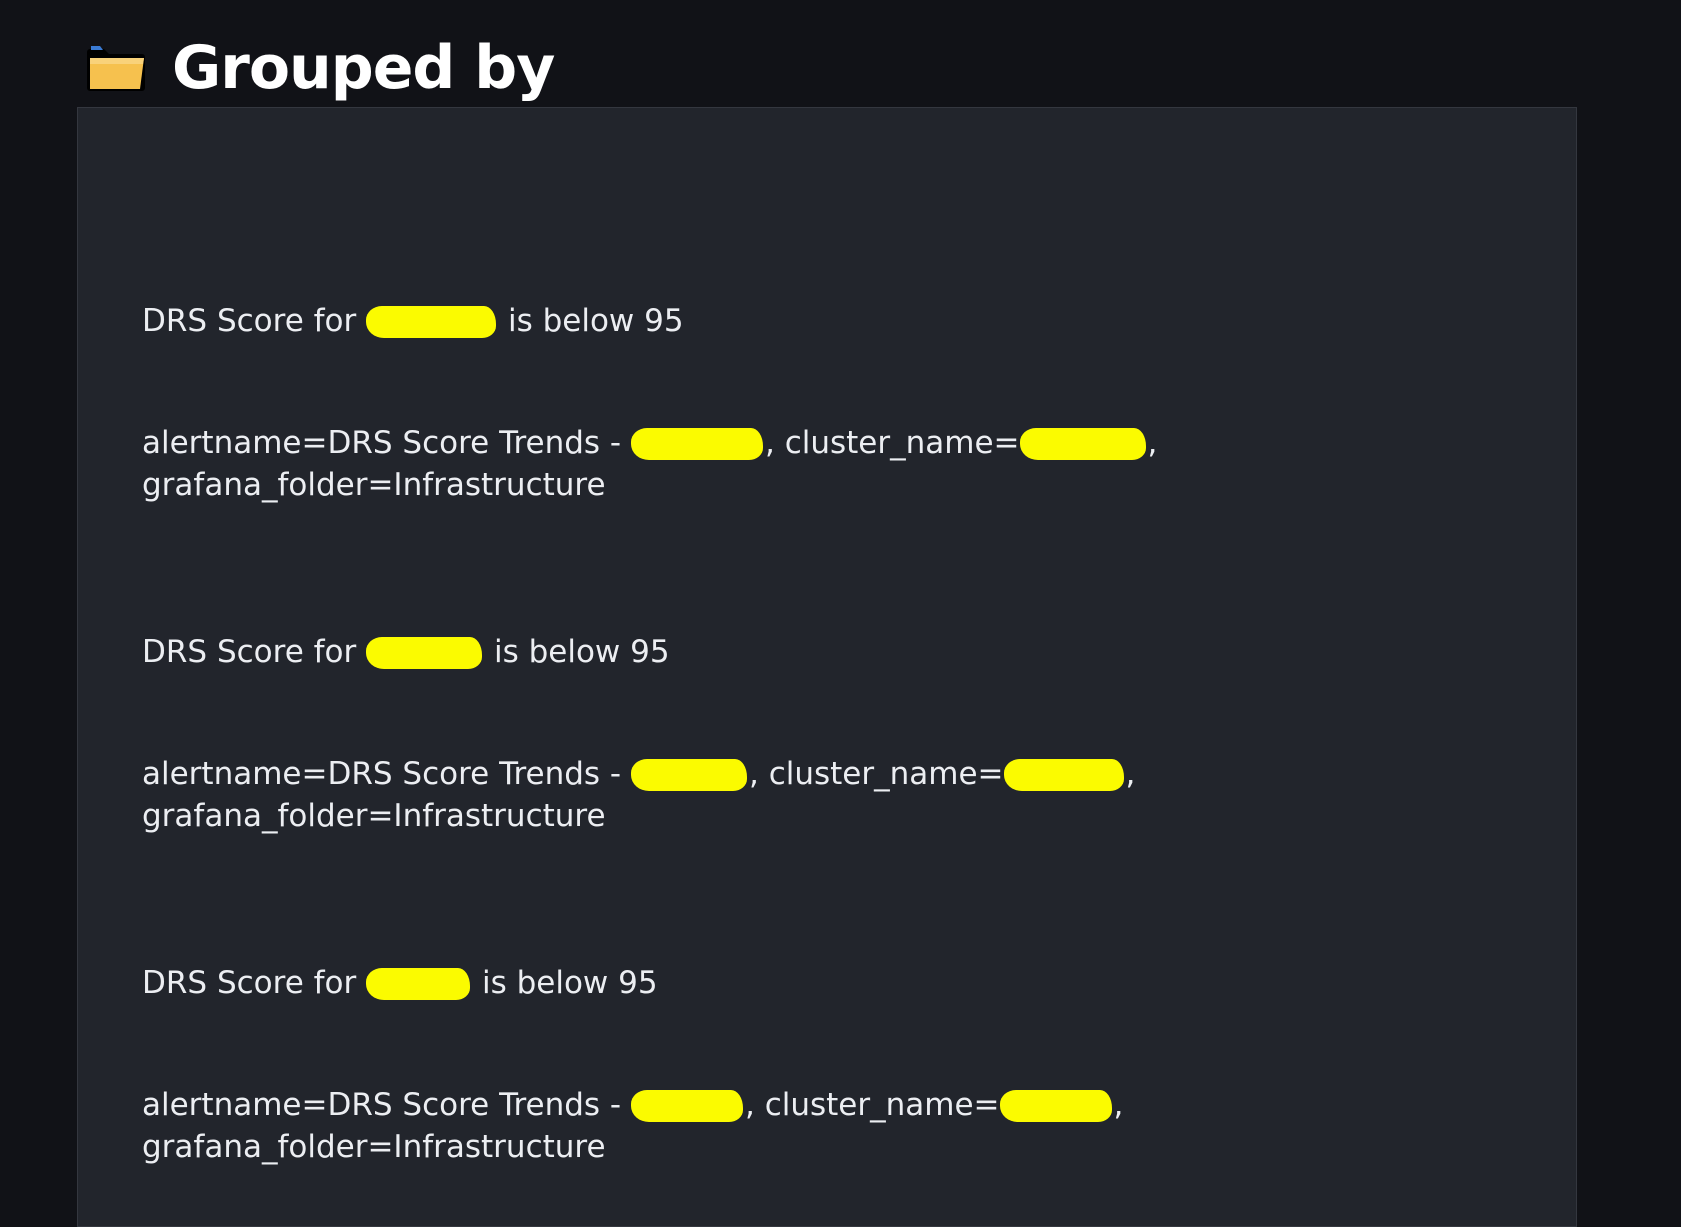 This screenshot has width=1681, height=1227. What do you see at coordinates (363, 68) in the screenshot?
I see `page-title: Grouped by` at bounding box center [363, 68].